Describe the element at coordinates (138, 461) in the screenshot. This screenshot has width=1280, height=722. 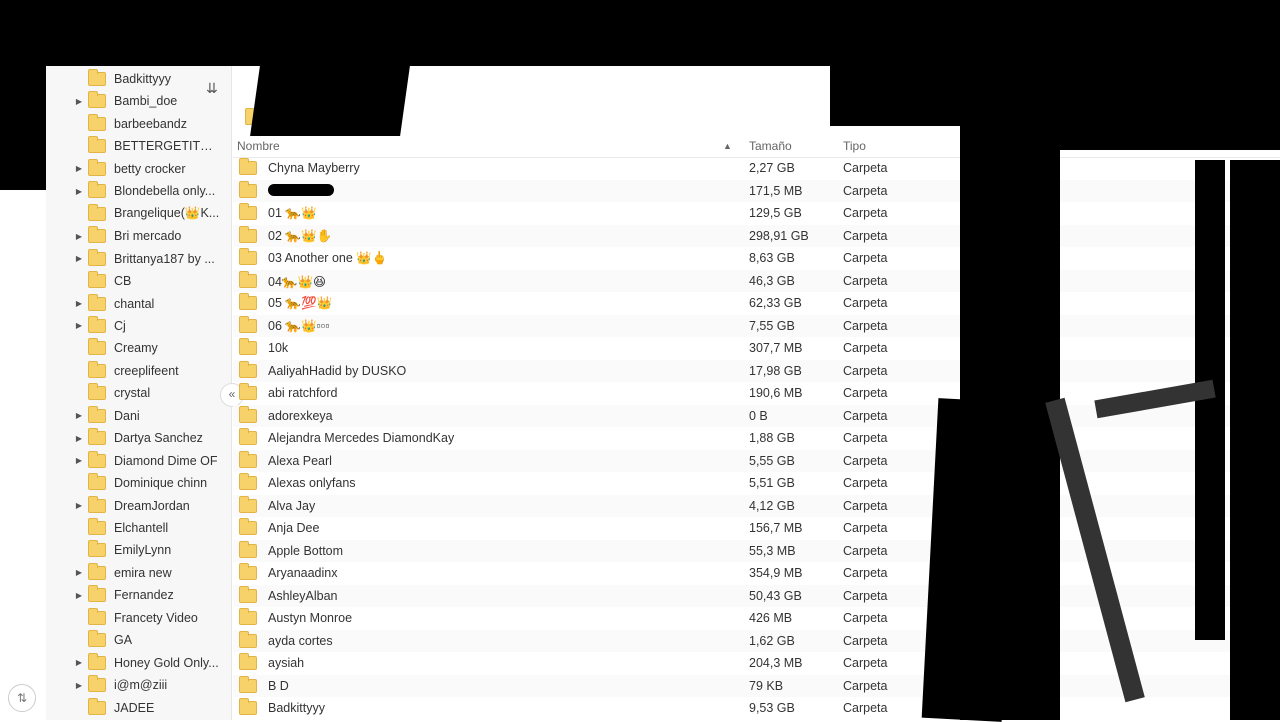
I see `sidebar-item: ▶ Diamond Dime OF` at that location.